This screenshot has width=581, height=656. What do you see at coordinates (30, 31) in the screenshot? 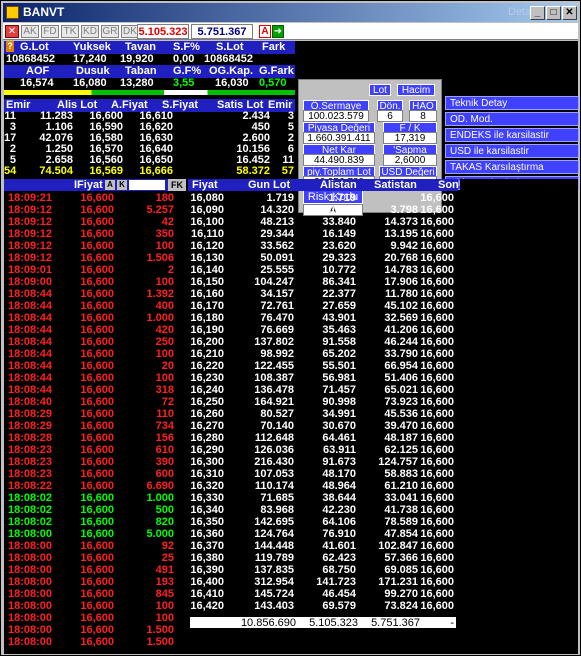
I see `toolbar-button-ak: AK` at bounding box center [30, 31].